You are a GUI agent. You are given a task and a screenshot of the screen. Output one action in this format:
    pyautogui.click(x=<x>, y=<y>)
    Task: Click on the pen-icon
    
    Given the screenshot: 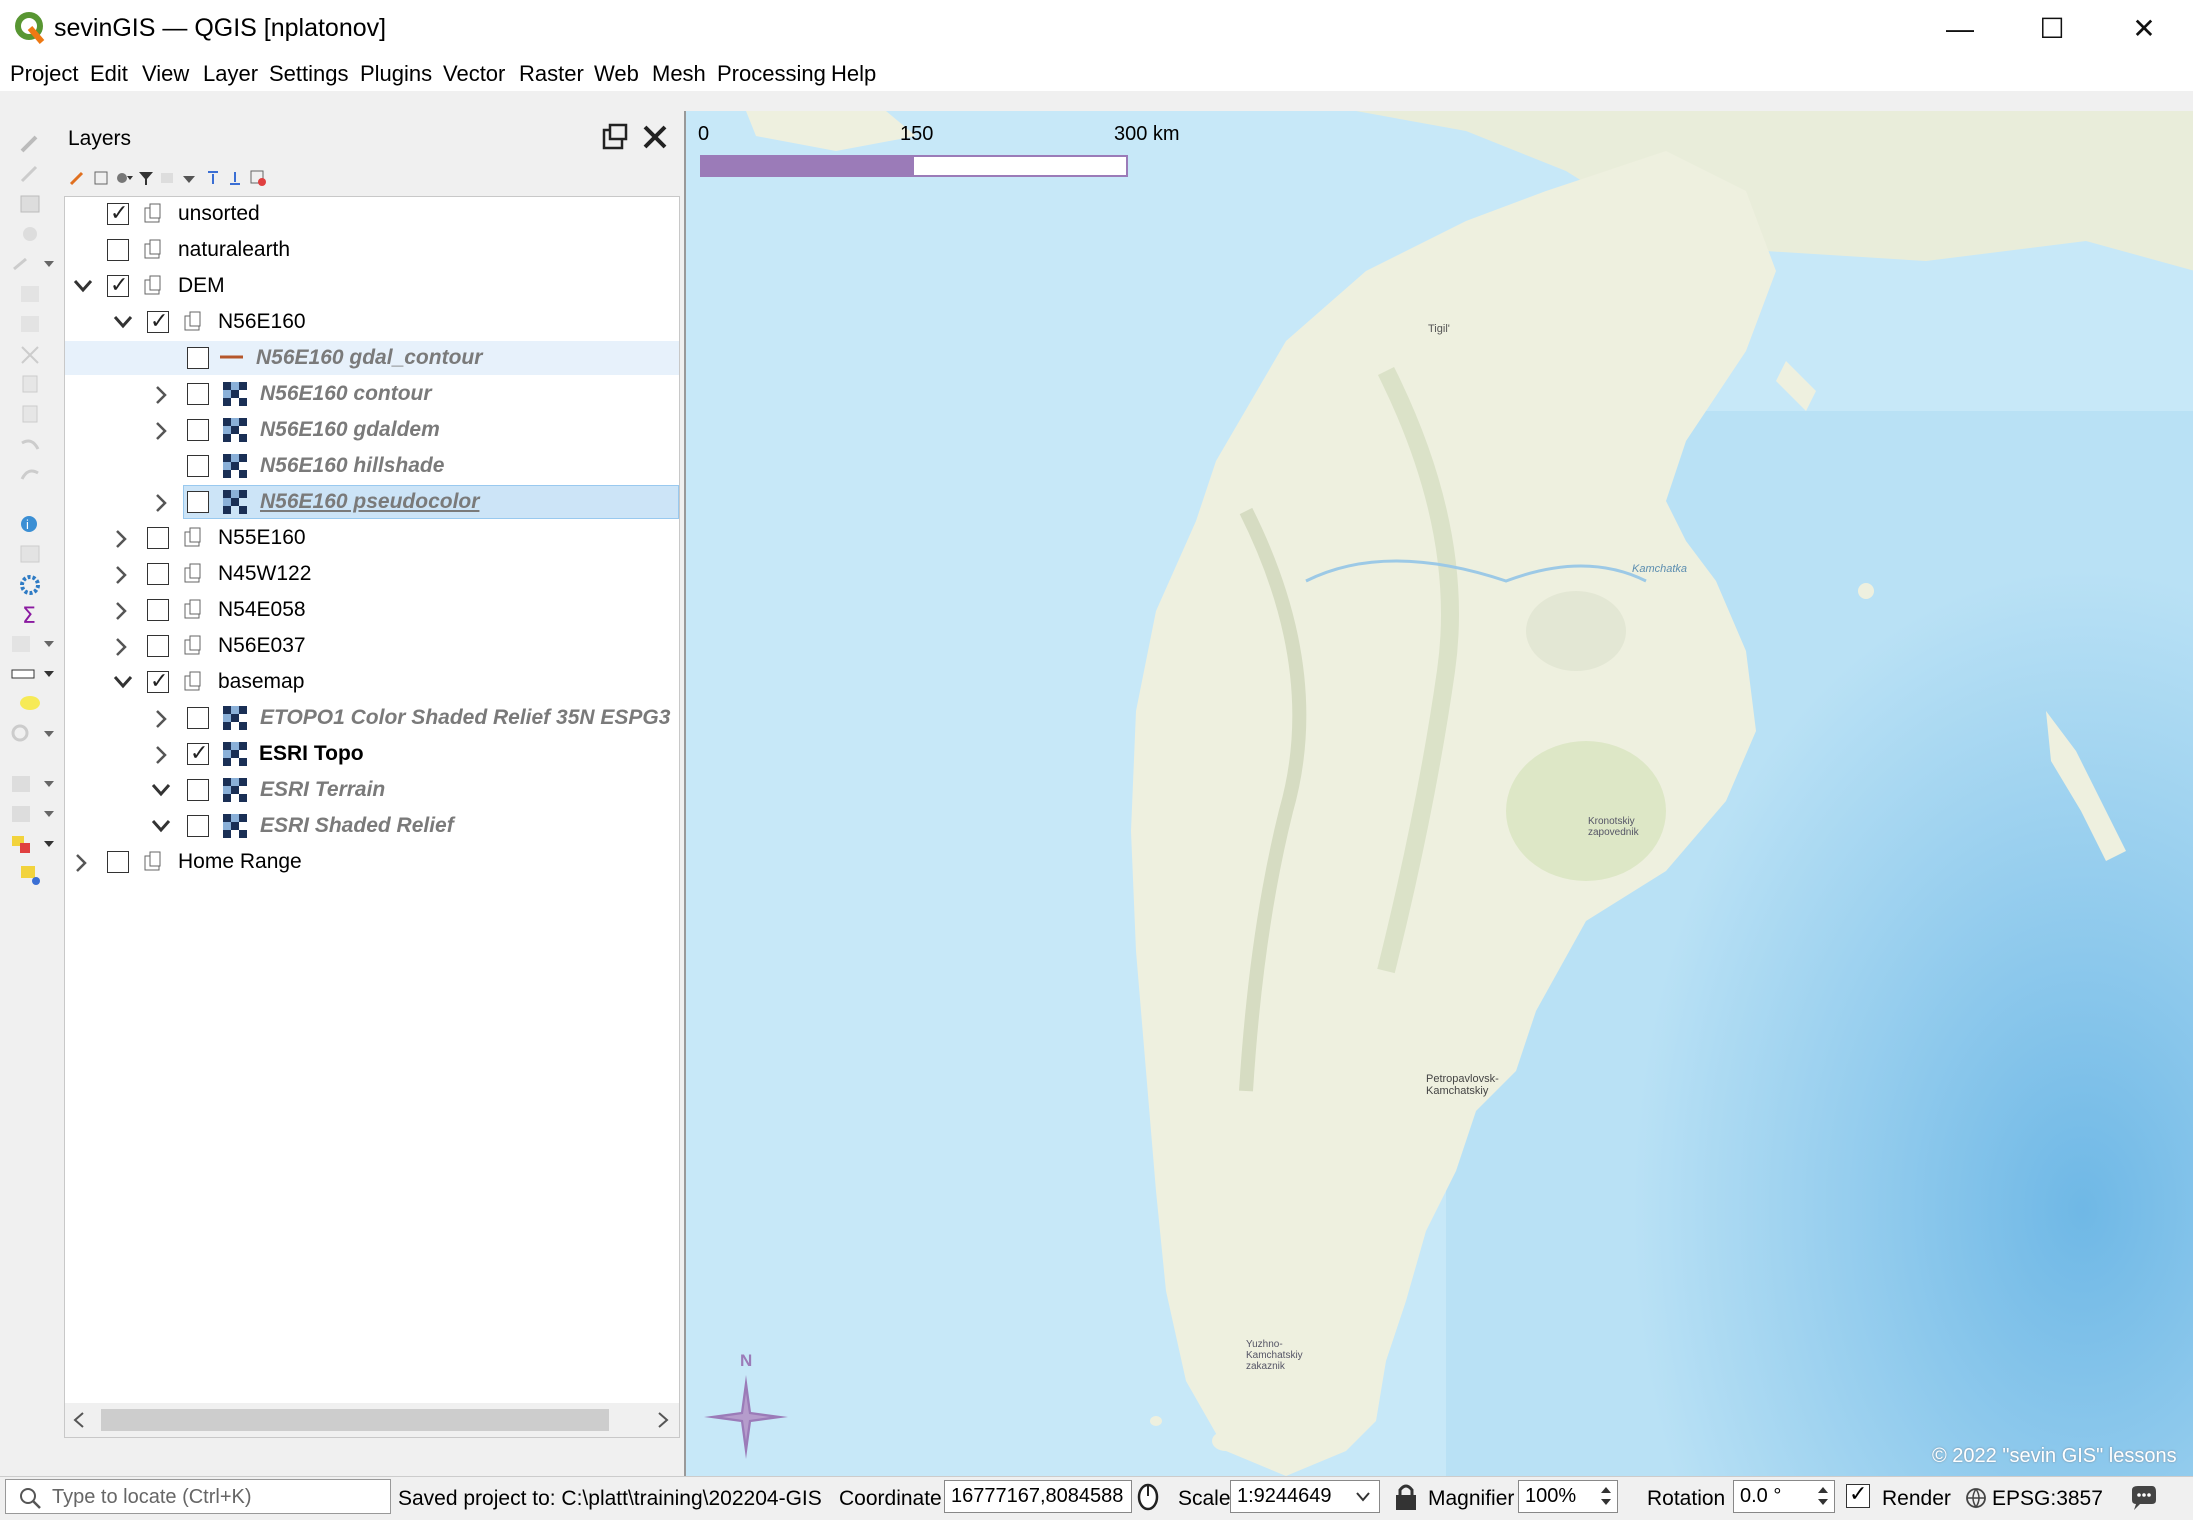 What is the action you would take?
    pyautogui.click(x=31, y=144)
    